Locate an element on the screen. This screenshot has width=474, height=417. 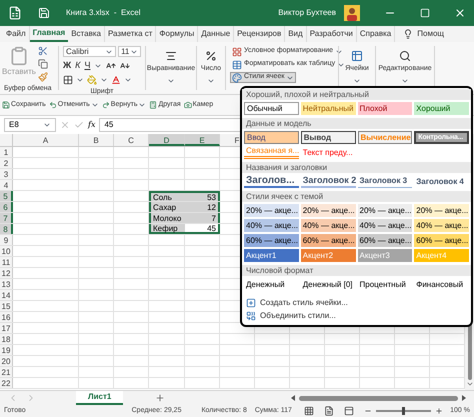
page-layout-icon is located at coordinates (329, 411).